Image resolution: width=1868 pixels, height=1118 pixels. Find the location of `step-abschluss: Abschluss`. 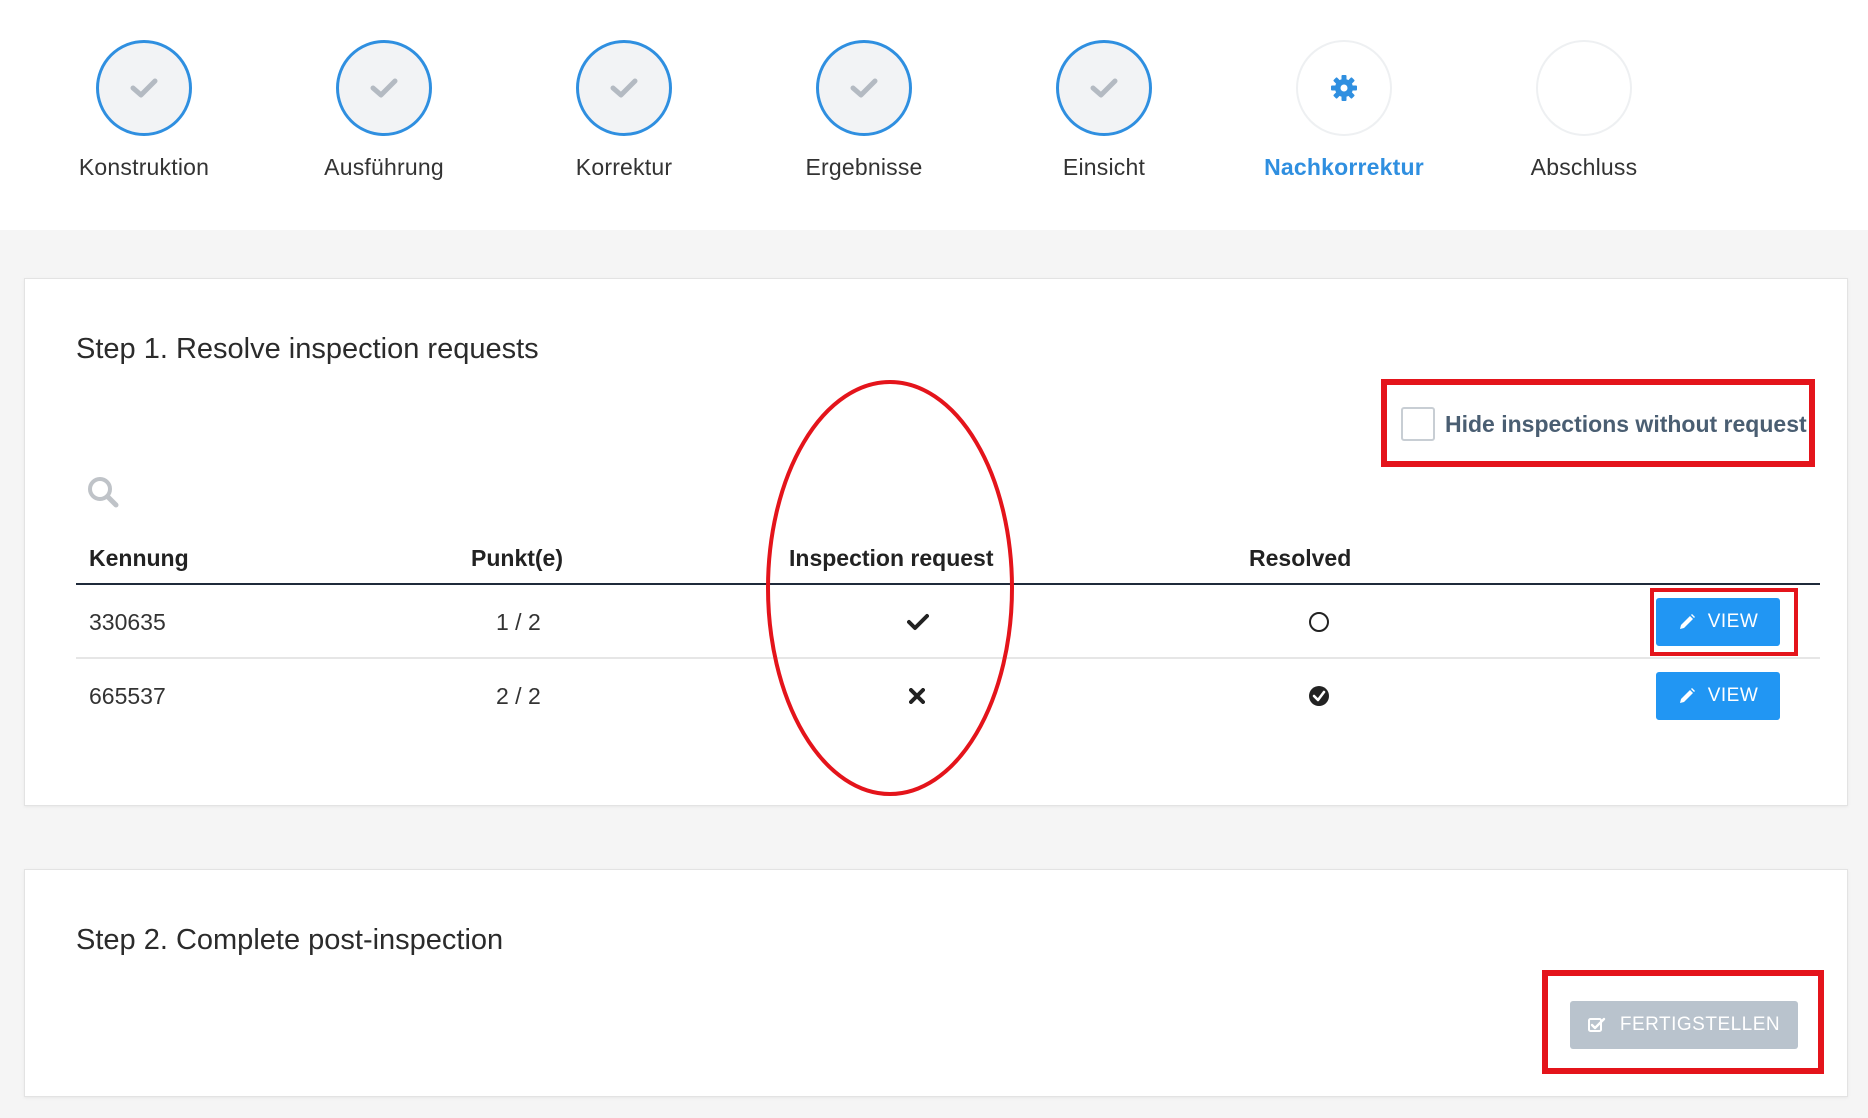

step-abschluss: Abschluss is located at coordinates (1584, 110).